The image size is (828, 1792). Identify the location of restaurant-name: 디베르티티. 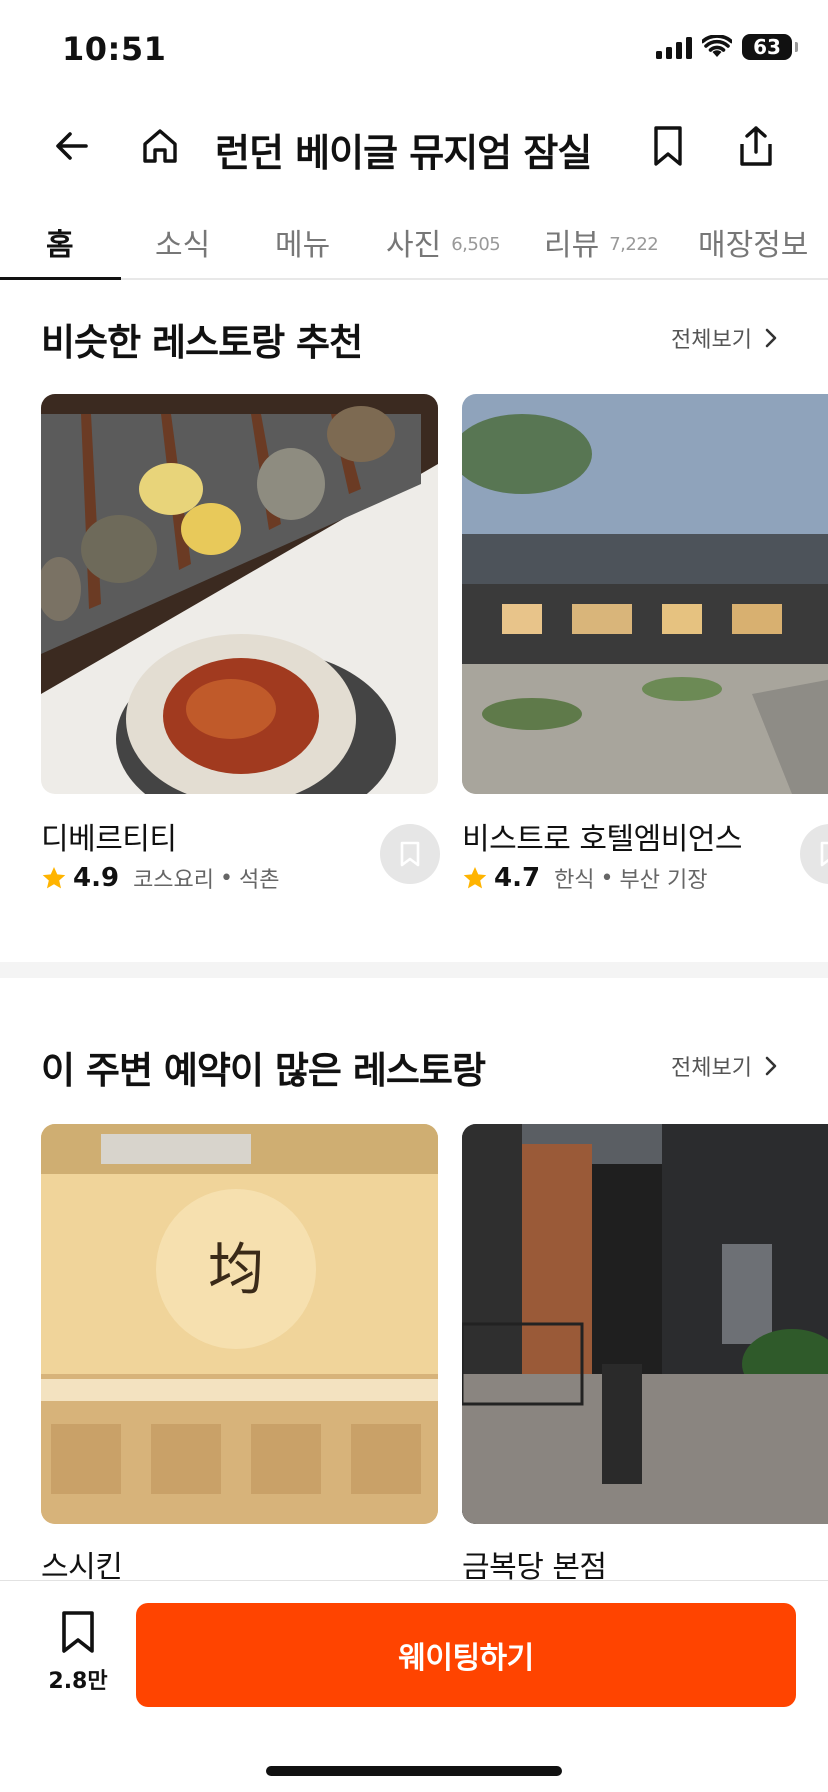
(109, 839).